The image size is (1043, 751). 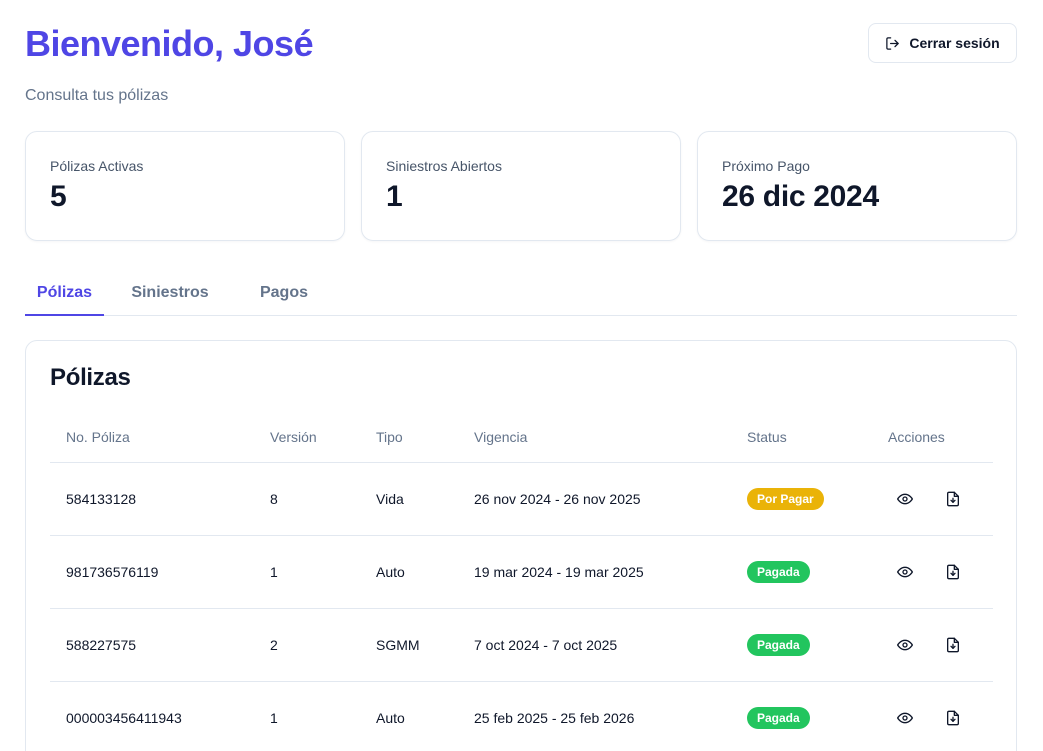 What do you see at coordinates (97, 166) in the screenshot?
I see `stat-label: Pólizas Activas` at bounding box center [97, 166].